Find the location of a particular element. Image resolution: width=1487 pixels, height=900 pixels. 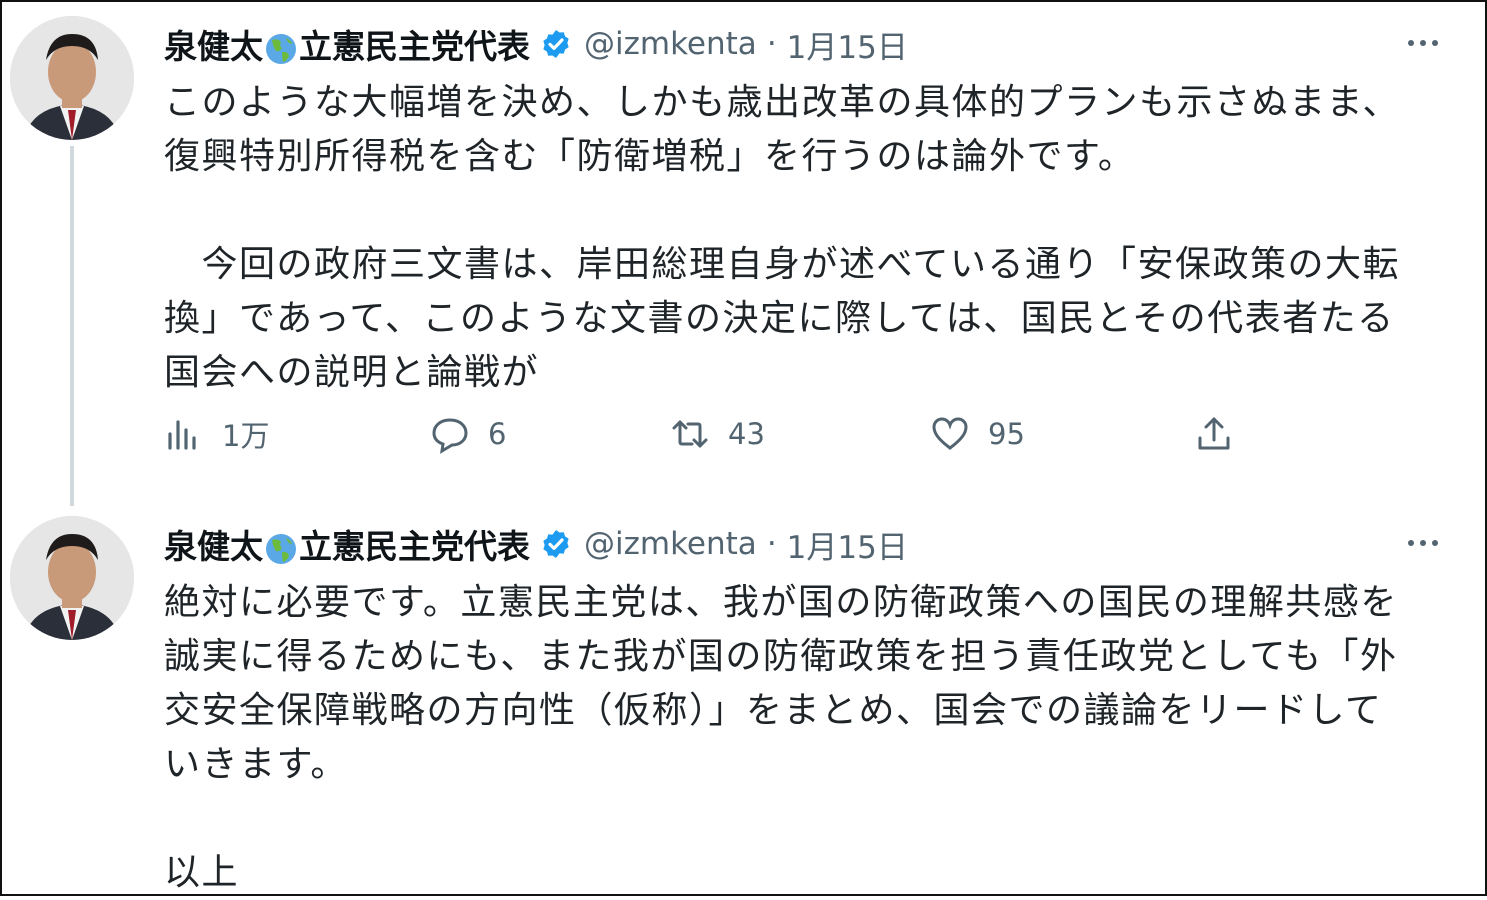

tweet-line: 今回の政府三文書は、岸田総理自身が述べている通り「安保政策の大転 is located at coordinates (782, 264).